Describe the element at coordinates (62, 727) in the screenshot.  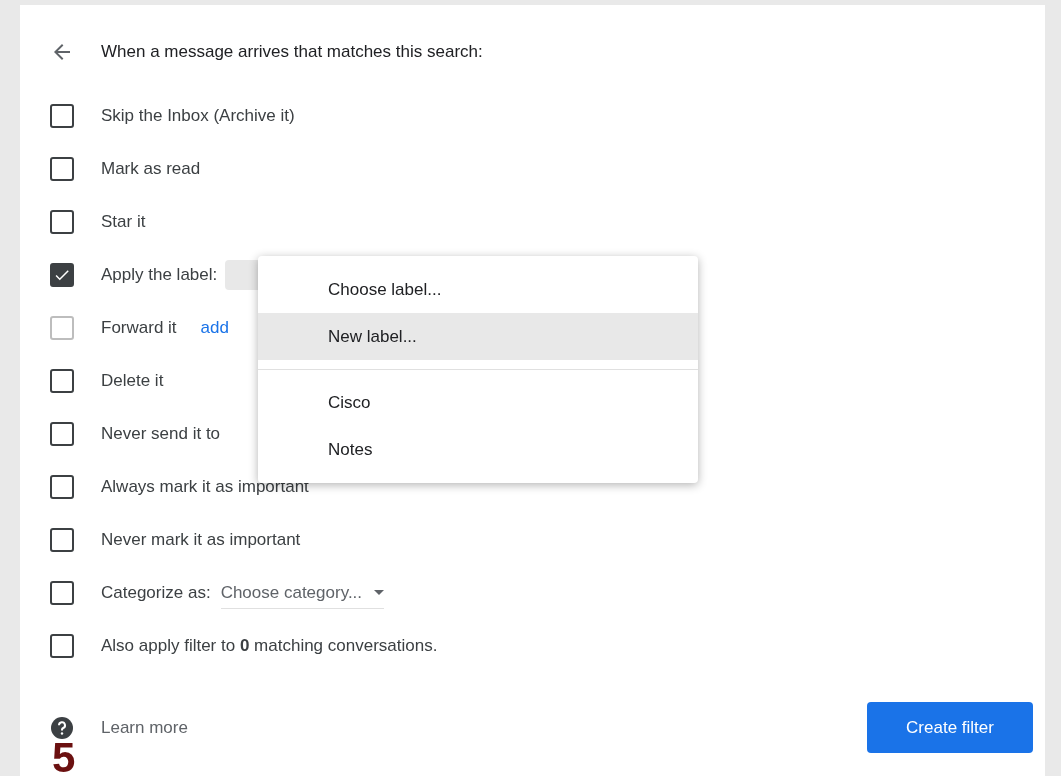
I see `help-icon` at that location.